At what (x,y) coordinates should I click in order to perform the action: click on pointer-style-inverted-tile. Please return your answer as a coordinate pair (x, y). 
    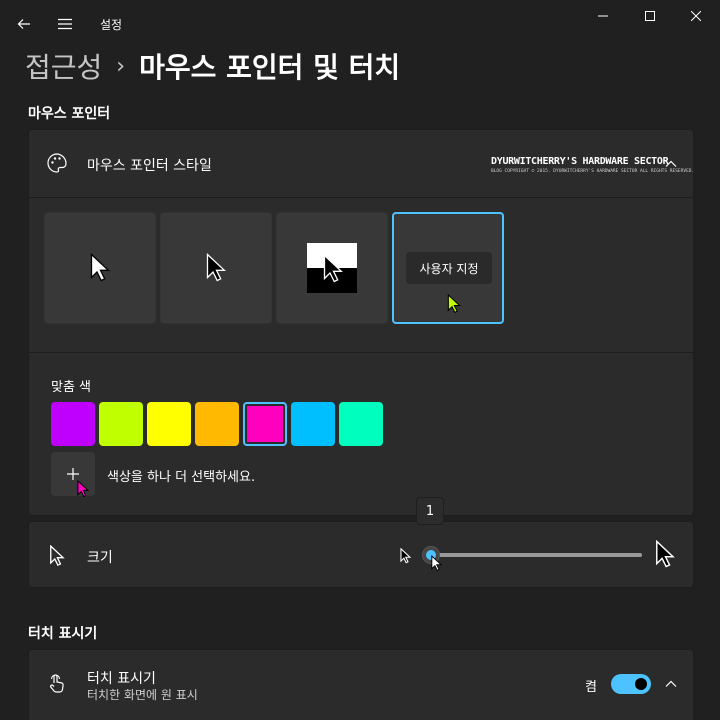
    Looking at the image, I should click on (332, 268).